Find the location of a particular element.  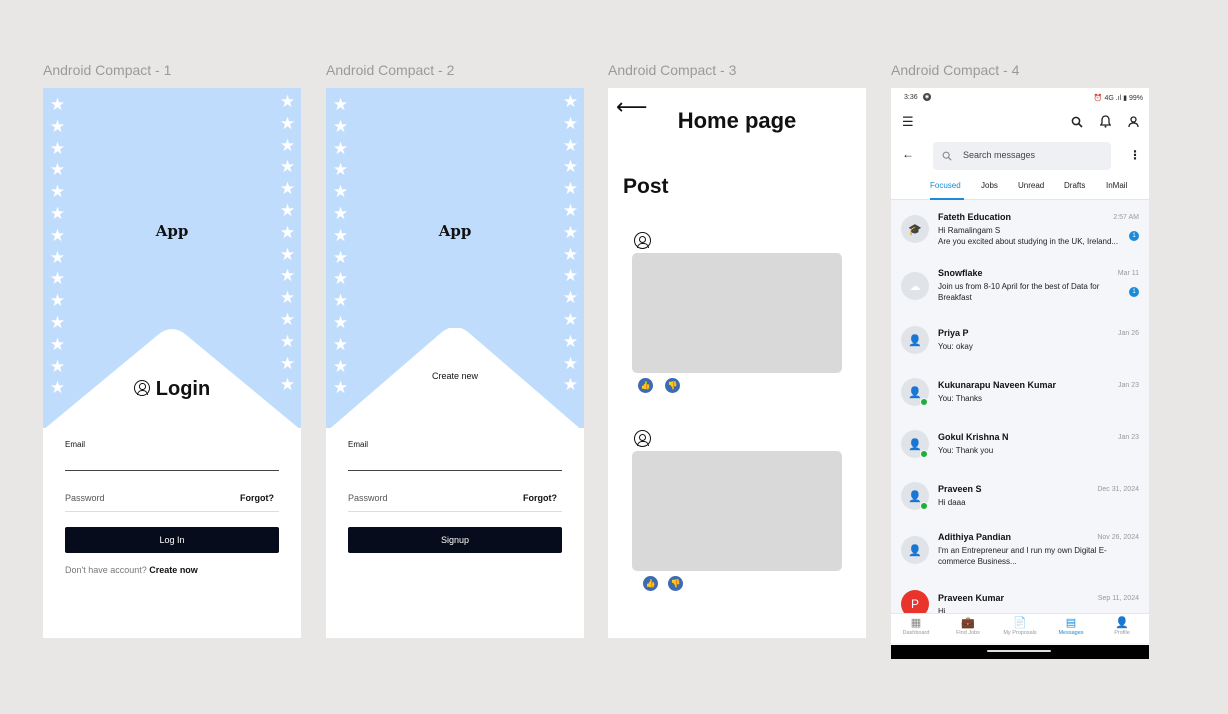

search-input: Search messages is located at coordinates (1022, 156).